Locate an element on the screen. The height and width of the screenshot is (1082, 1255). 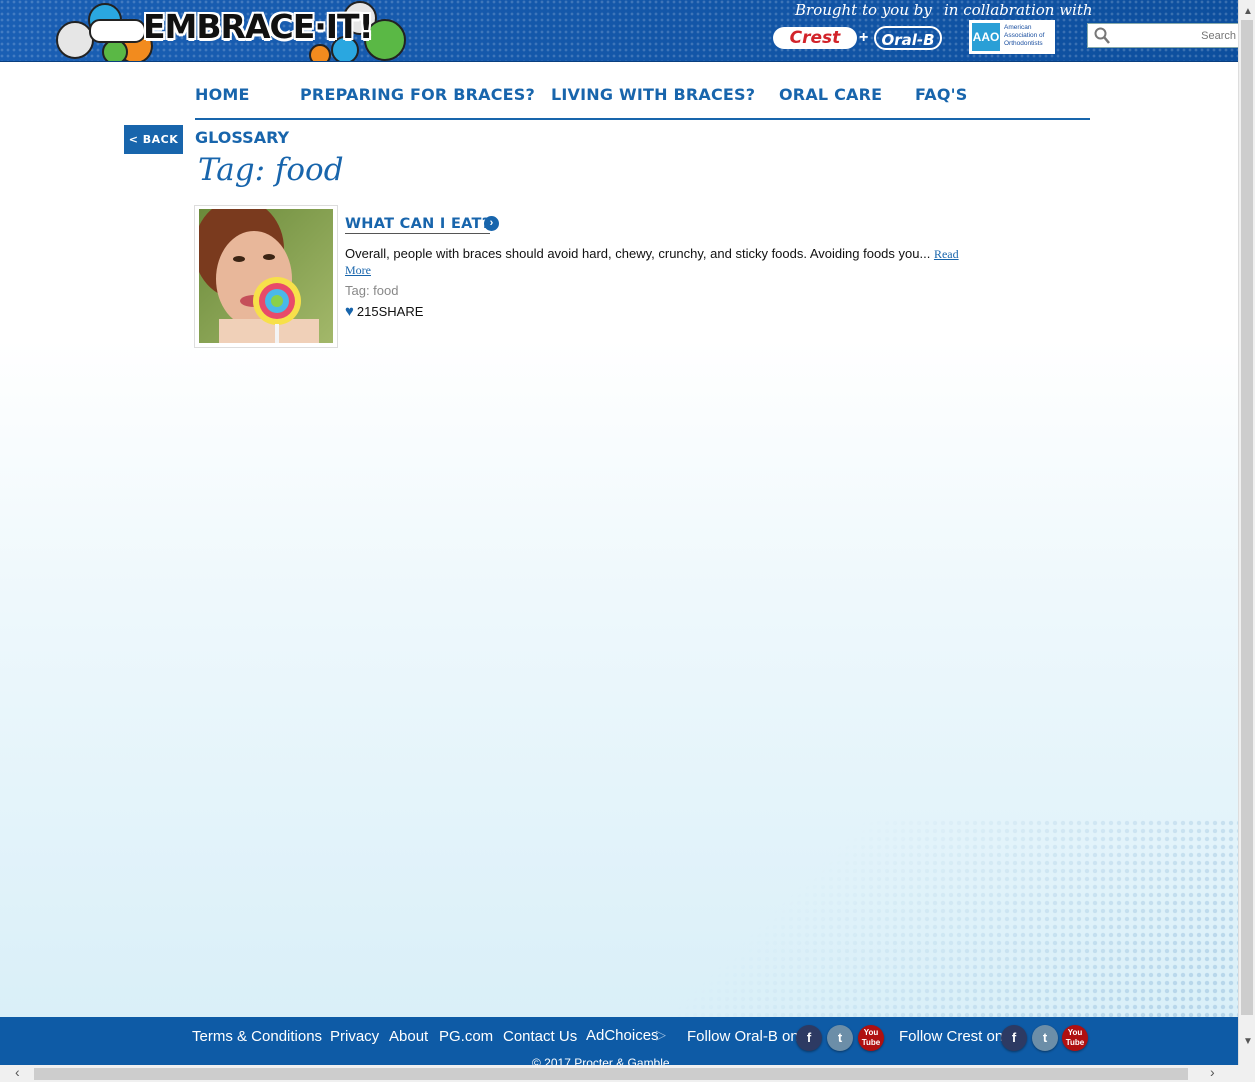
plus-sign: + is located at coordinates (864, 37).